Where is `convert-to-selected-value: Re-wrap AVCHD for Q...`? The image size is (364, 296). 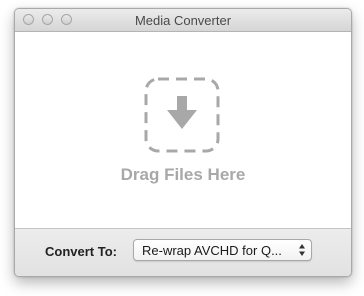
convert-to-selected-value: Re-wrap AVCHD for Q... is located at coordinates (212, 250).